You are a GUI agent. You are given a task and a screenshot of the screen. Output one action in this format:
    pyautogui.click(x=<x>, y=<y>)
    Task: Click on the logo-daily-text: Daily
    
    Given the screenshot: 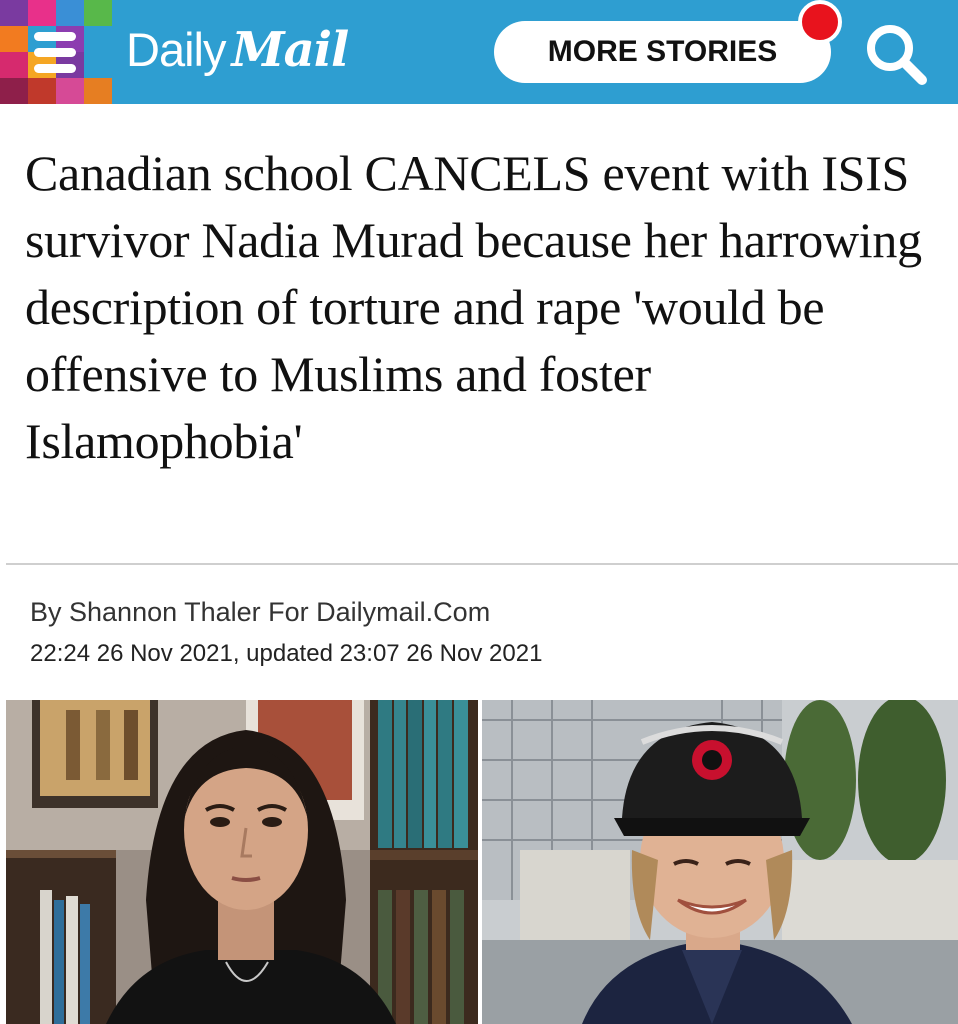 What is the action you would take?
    pyautogui.click(x=176, y=49)
    